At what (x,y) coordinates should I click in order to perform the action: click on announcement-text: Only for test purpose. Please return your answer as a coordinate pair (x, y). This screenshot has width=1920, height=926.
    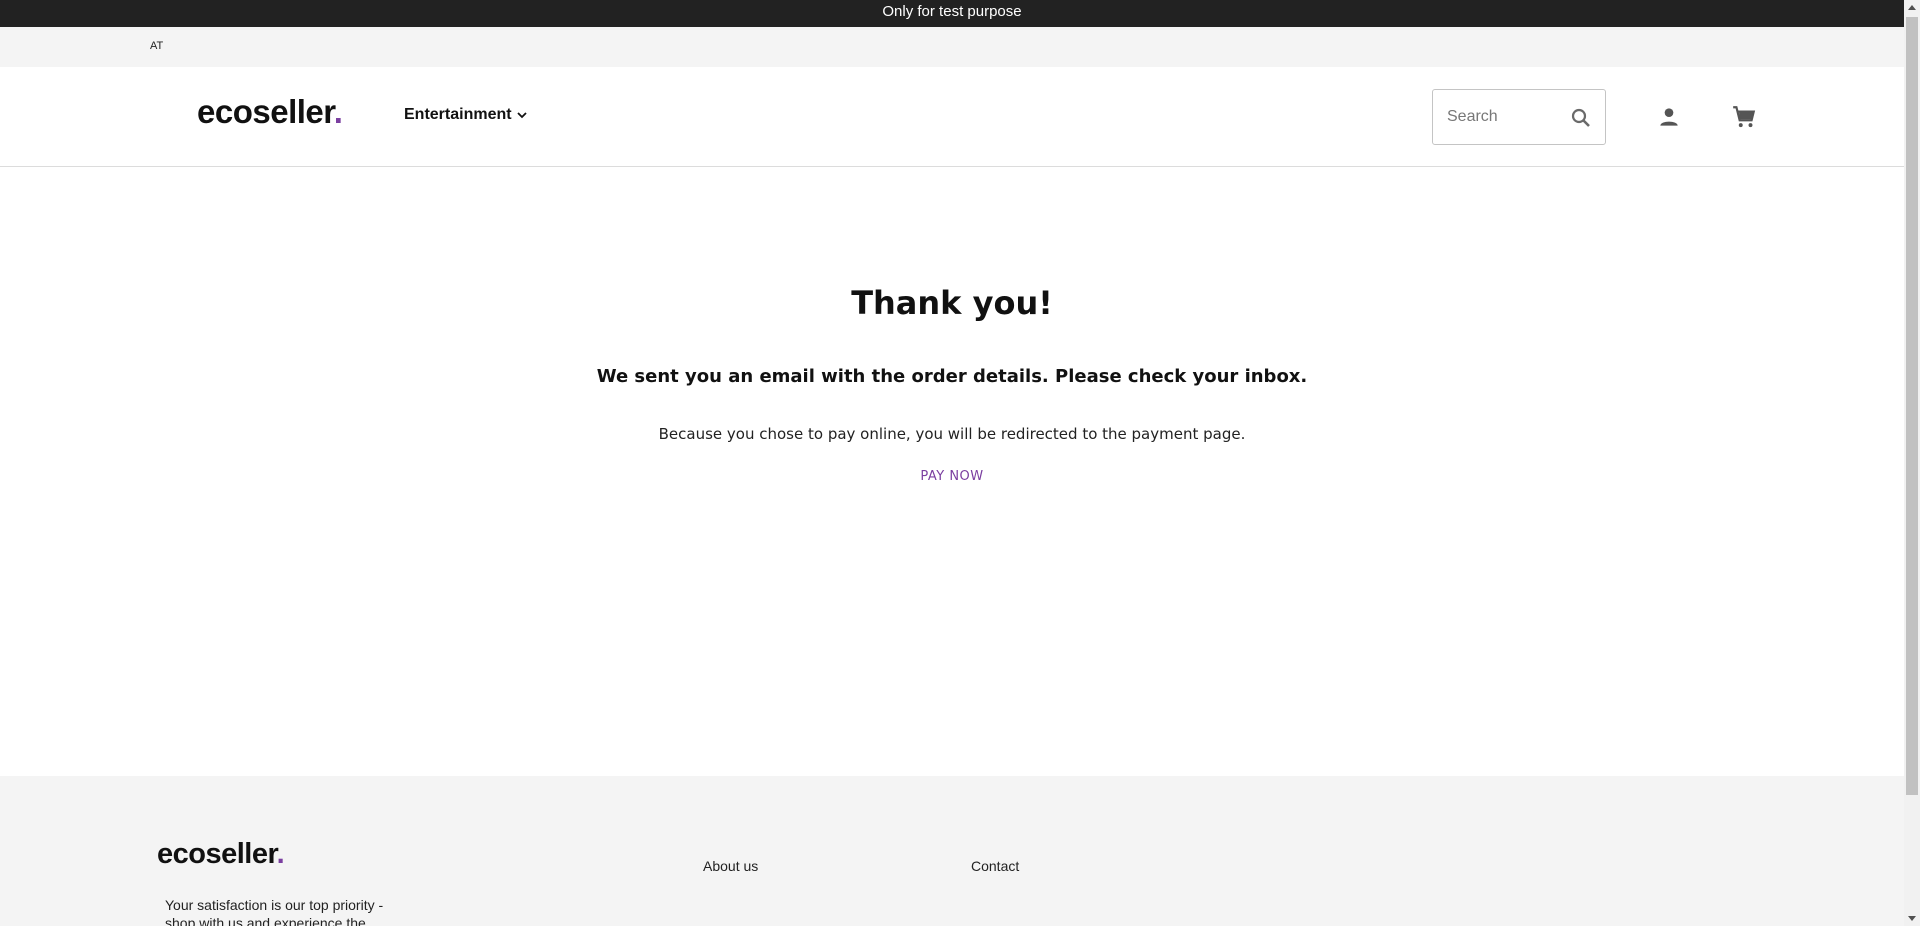
    Looking at the image, I should click on (952, 11).